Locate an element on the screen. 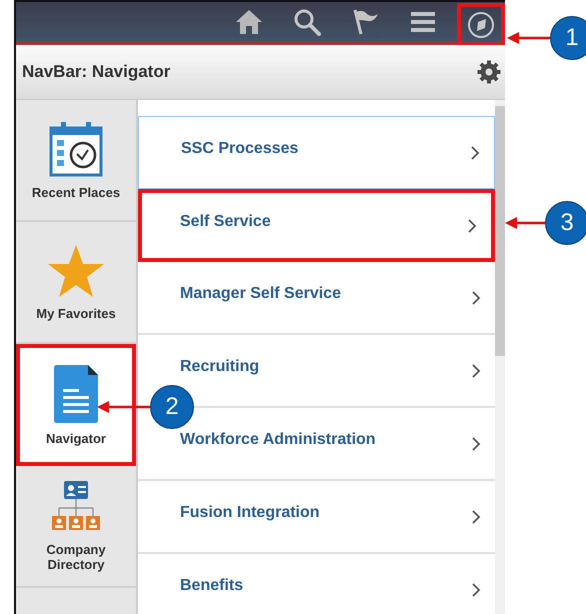 The height and width of the screenshot is (614, 586). sidebar-tile: Navigator is located at coordinates (76, 405).